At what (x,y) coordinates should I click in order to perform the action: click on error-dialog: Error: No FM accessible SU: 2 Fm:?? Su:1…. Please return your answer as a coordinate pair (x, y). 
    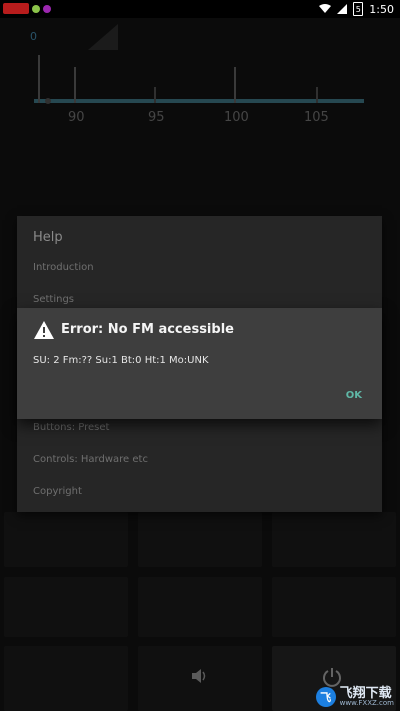
    Looking at the image, I should click on (199, 363).